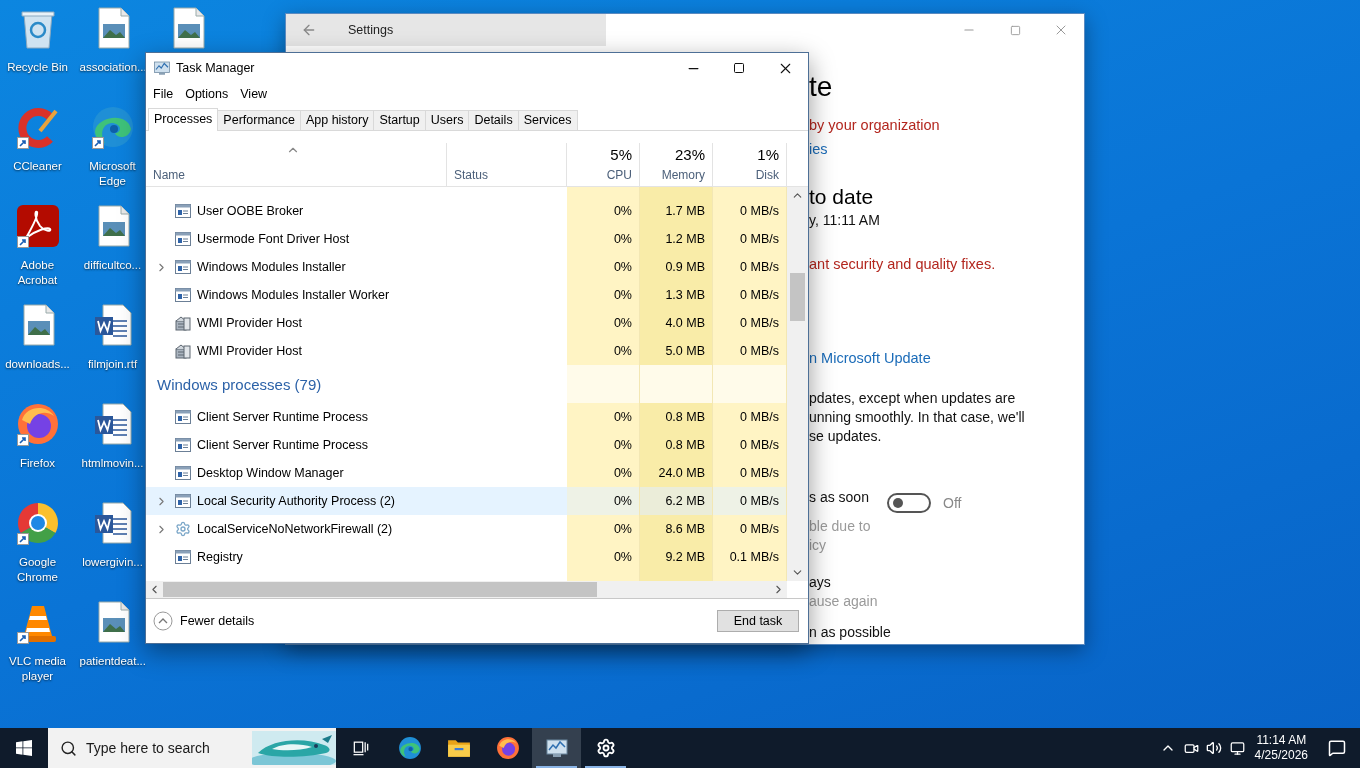  I want to click on process-name: Local Security Authority Process (2), so click(296, 501).